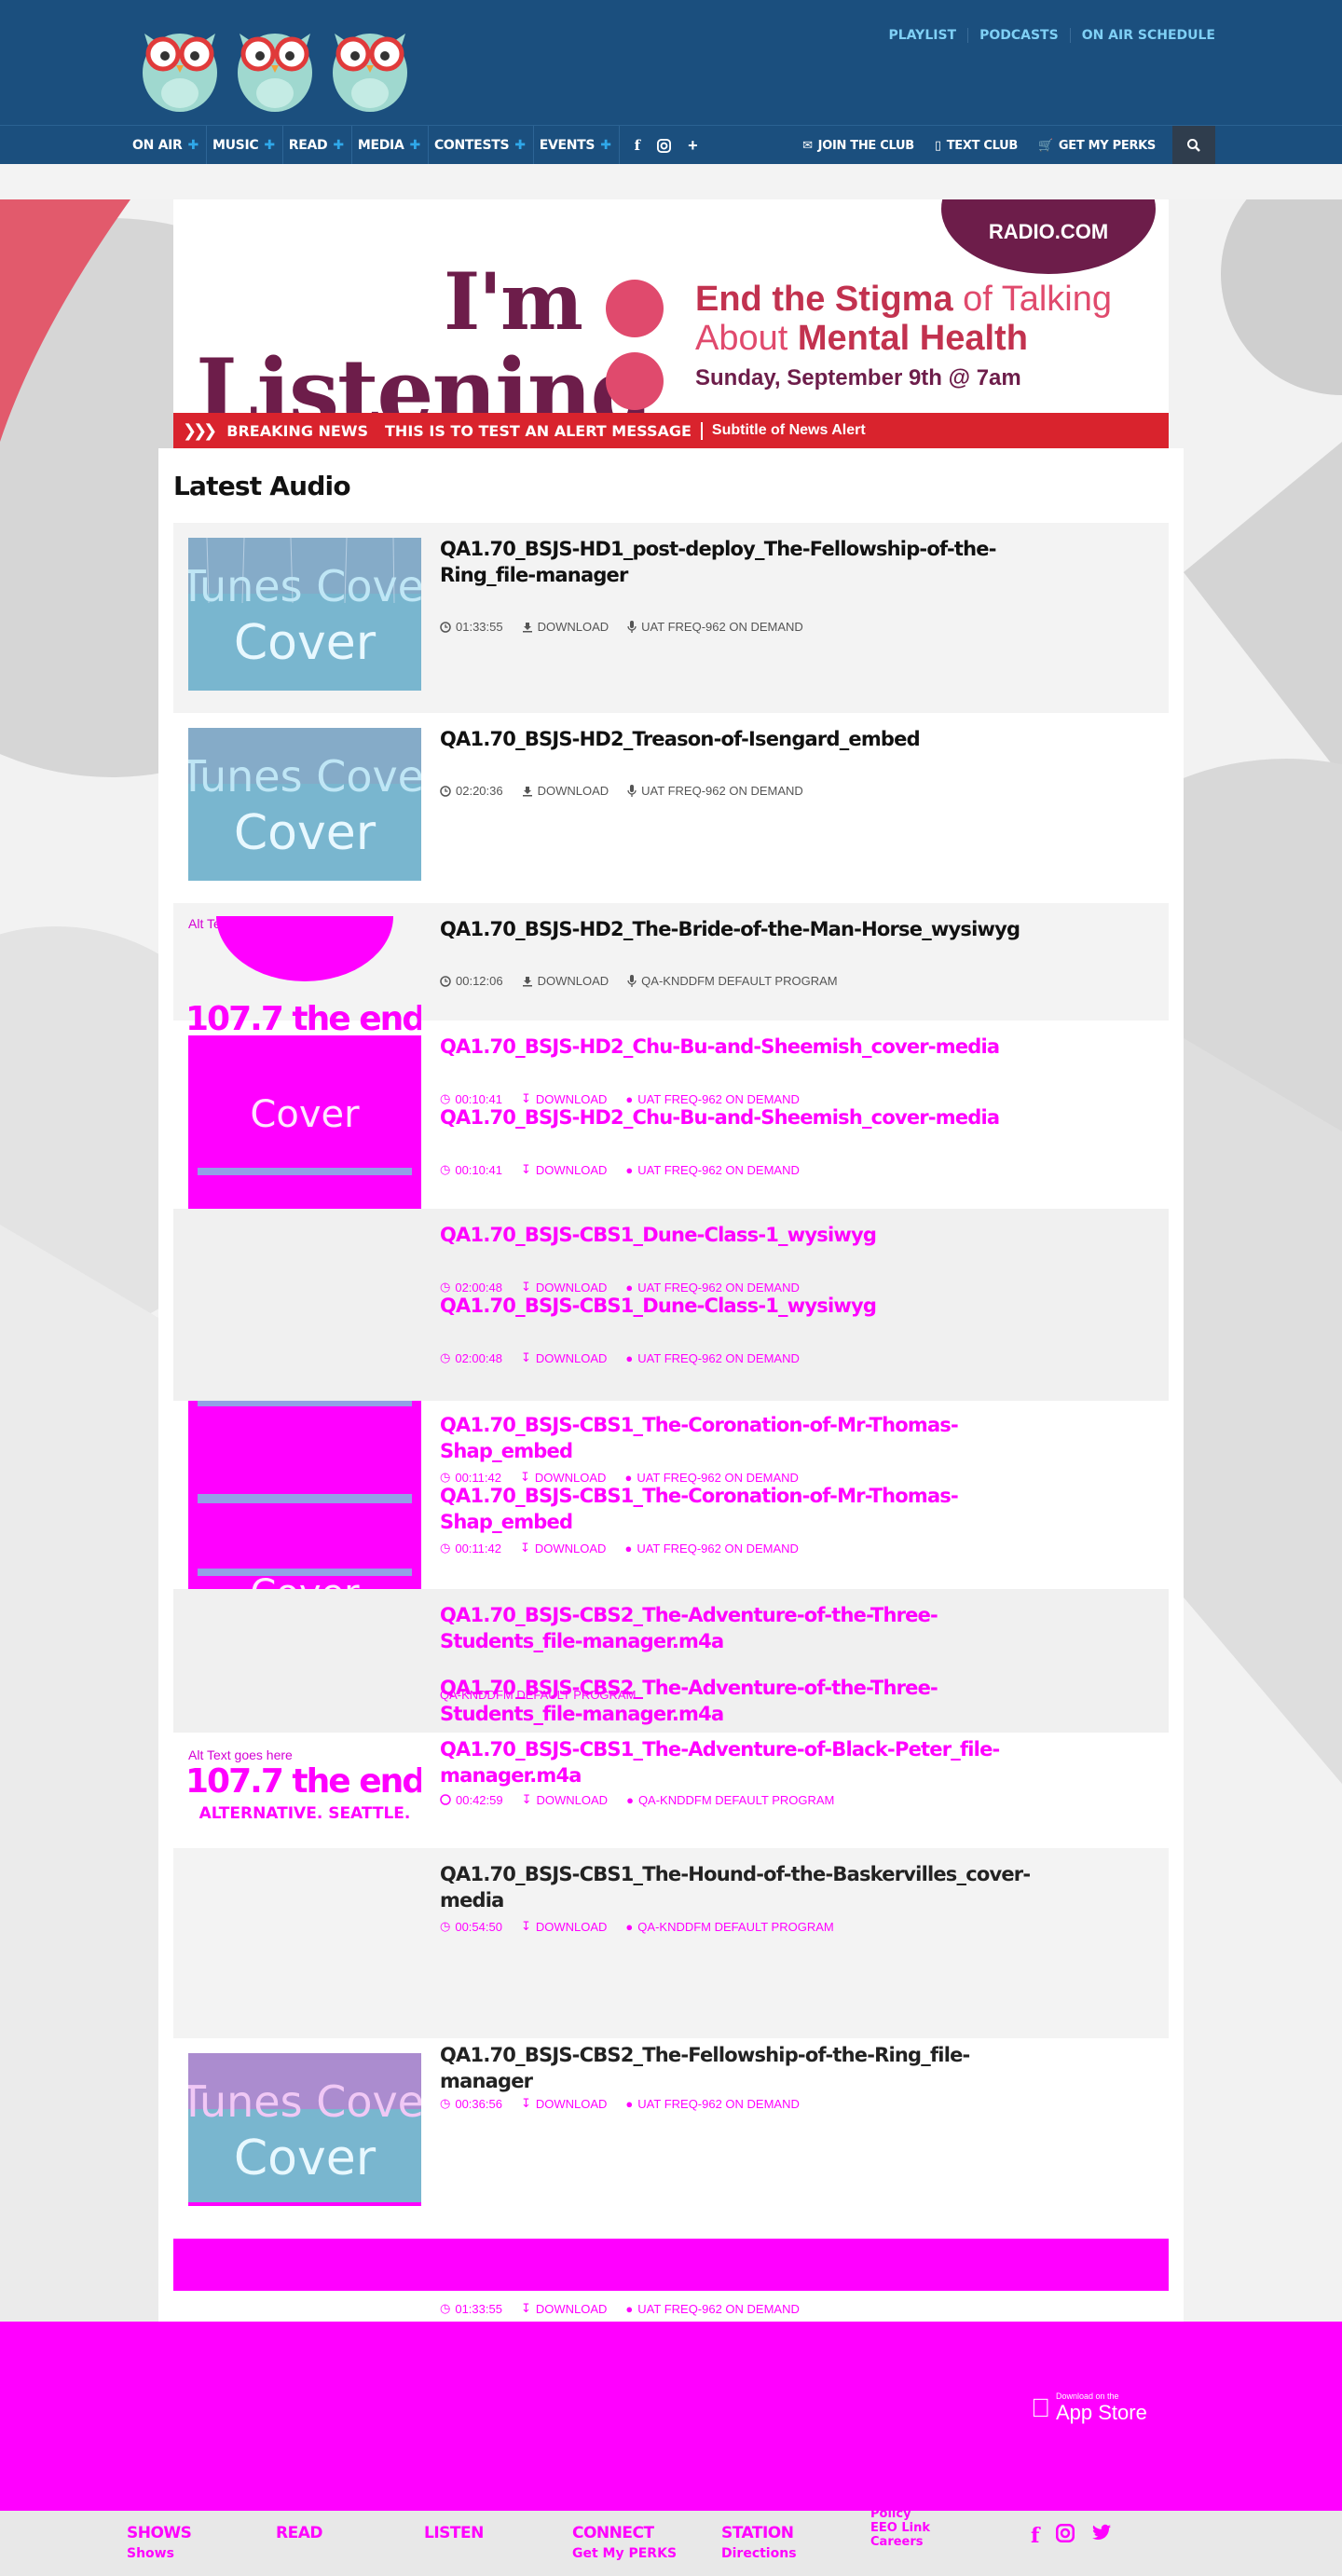 The image size is (1342, 2576). I want to click on footer-col-shows: SHOWS Shows, so click(160, 2542).